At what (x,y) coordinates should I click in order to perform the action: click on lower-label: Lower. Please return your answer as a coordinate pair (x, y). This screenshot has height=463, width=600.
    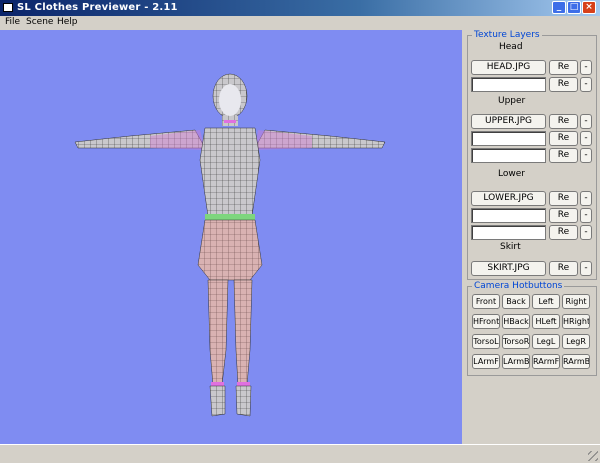
    Looking at the image, I should click on (511, 174).